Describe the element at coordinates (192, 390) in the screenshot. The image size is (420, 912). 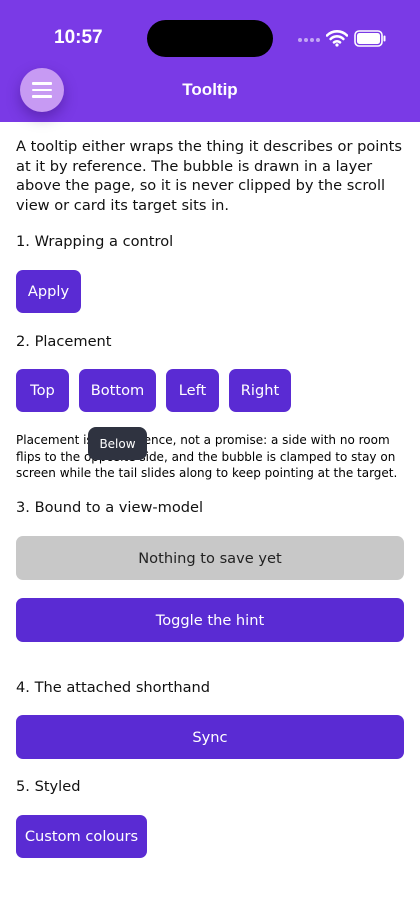
I see `placement-left-button: Left` at that location.